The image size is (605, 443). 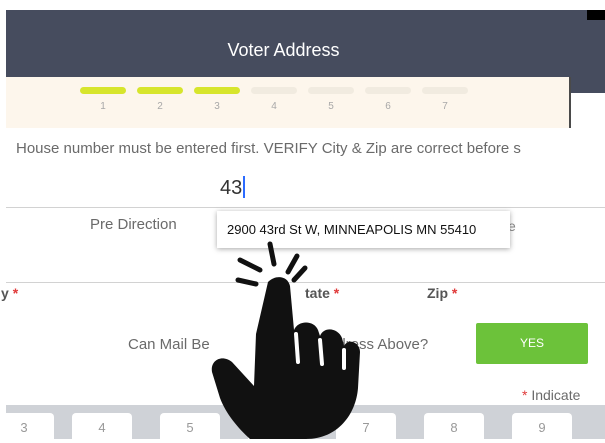 I want to click on mail-question-left: Can Mail Be, so click(x=169, y=344).